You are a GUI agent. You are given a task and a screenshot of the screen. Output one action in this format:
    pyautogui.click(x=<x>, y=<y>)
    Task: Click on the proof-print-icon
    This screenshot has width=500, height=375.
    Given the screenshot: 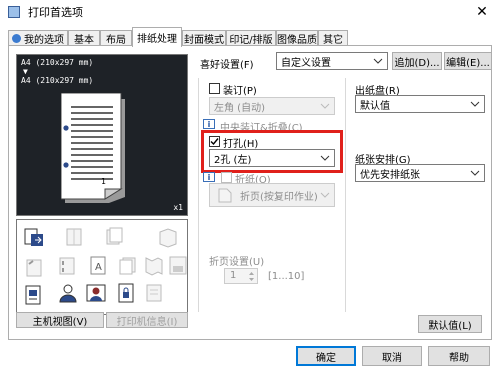 What is the action you would take?
    pyautogui.click(x=154, y=293)
    